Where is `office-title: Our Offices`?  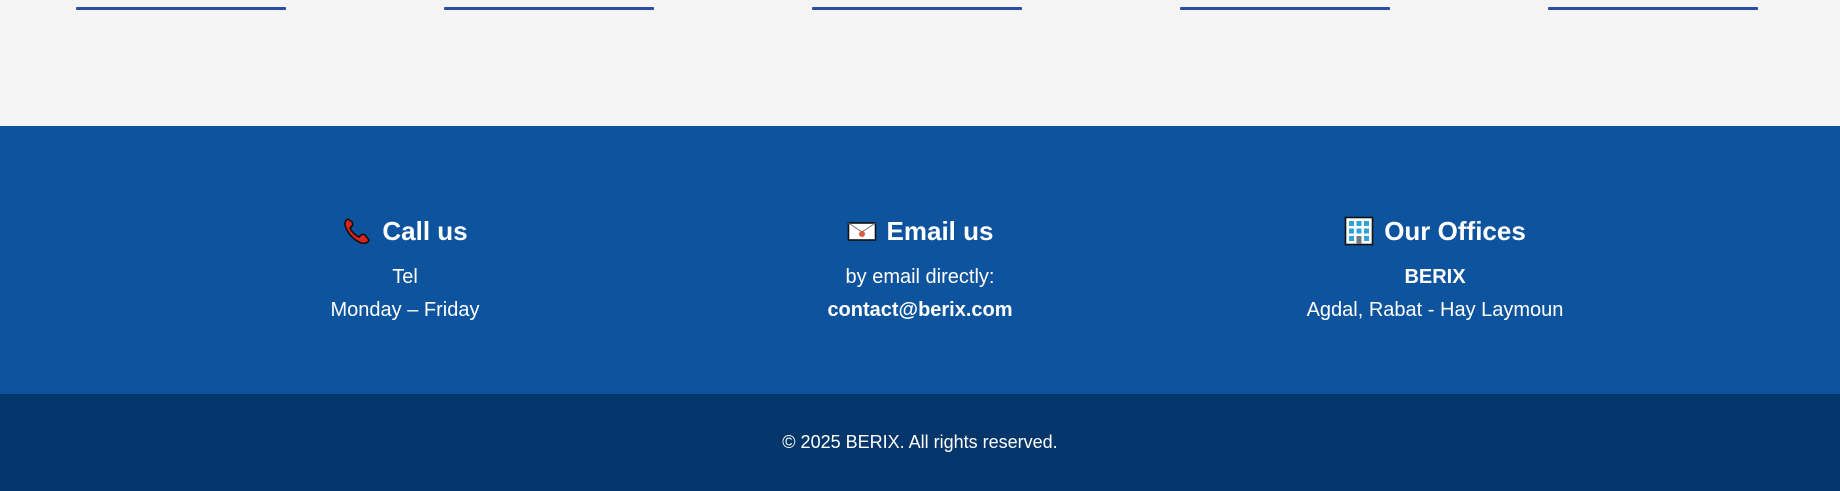
office-title: Our Offices is located at coordinates (1455, 230).